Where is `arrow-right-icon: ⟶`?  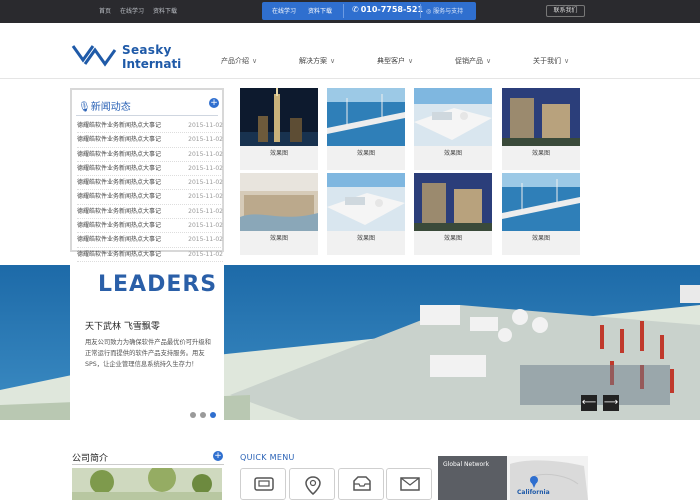 arrow-right-icon: ⟶ is located at coordinates (611, 402).